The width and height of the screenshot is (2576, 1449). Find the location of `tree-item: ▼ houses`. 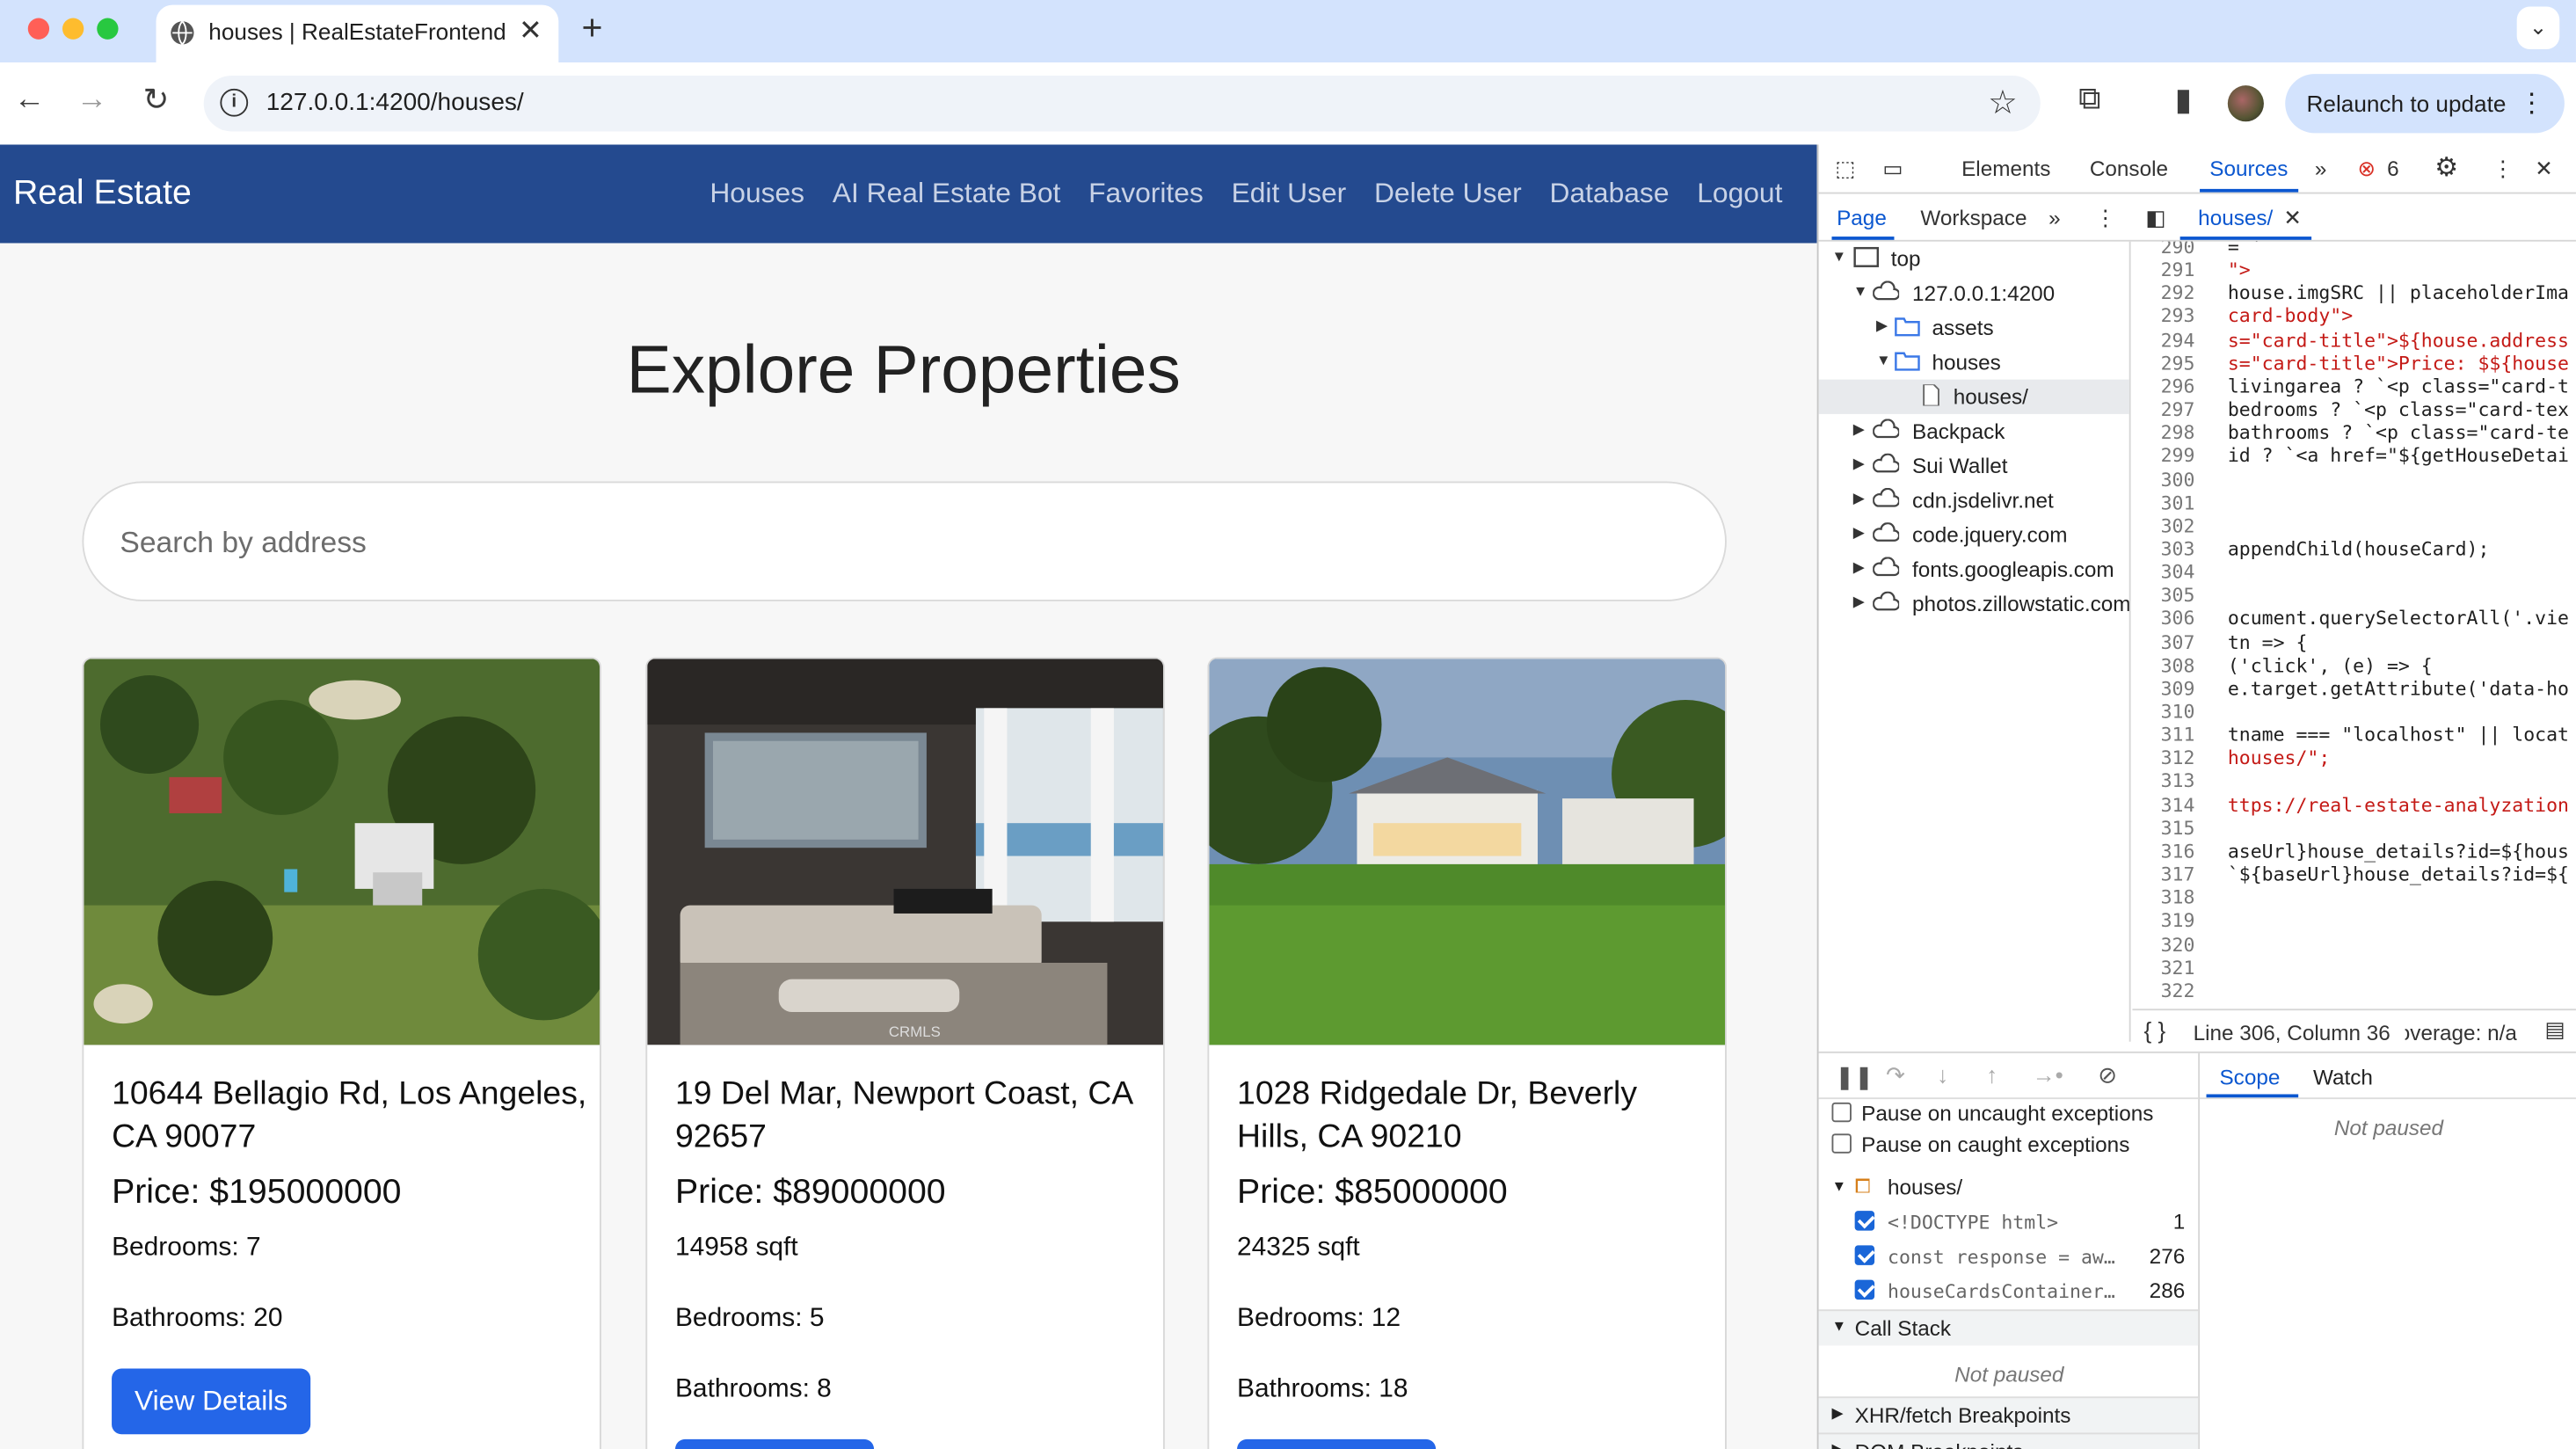

tree-item: ▼ houses is located at coordinates (1974, 362).